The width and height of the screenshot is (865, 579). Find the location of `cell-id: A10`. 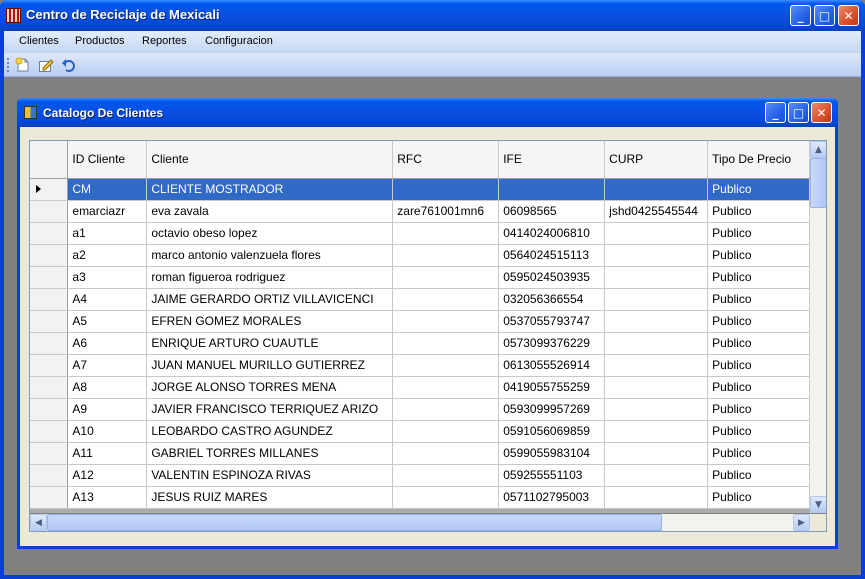

cell-id: A10 is located at coordinates (107, 431).